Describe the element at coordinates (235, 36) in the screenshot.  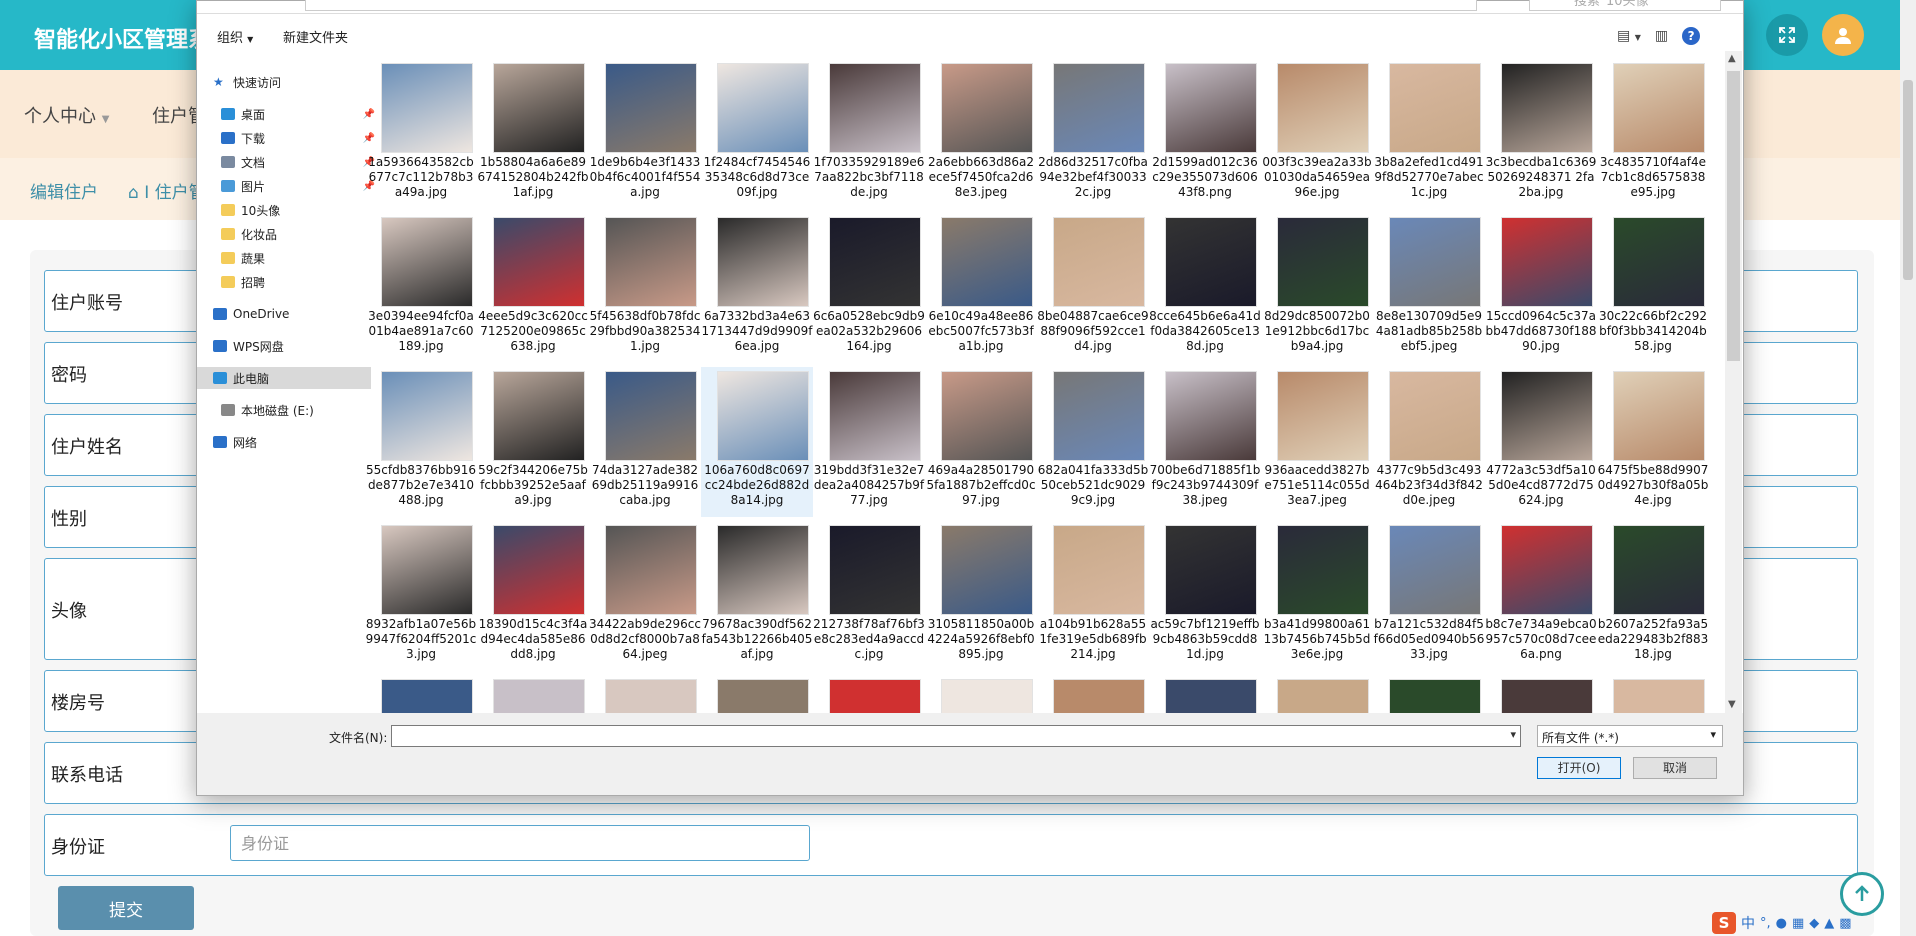
I see `organize-button: 组织 ▼` at that location.